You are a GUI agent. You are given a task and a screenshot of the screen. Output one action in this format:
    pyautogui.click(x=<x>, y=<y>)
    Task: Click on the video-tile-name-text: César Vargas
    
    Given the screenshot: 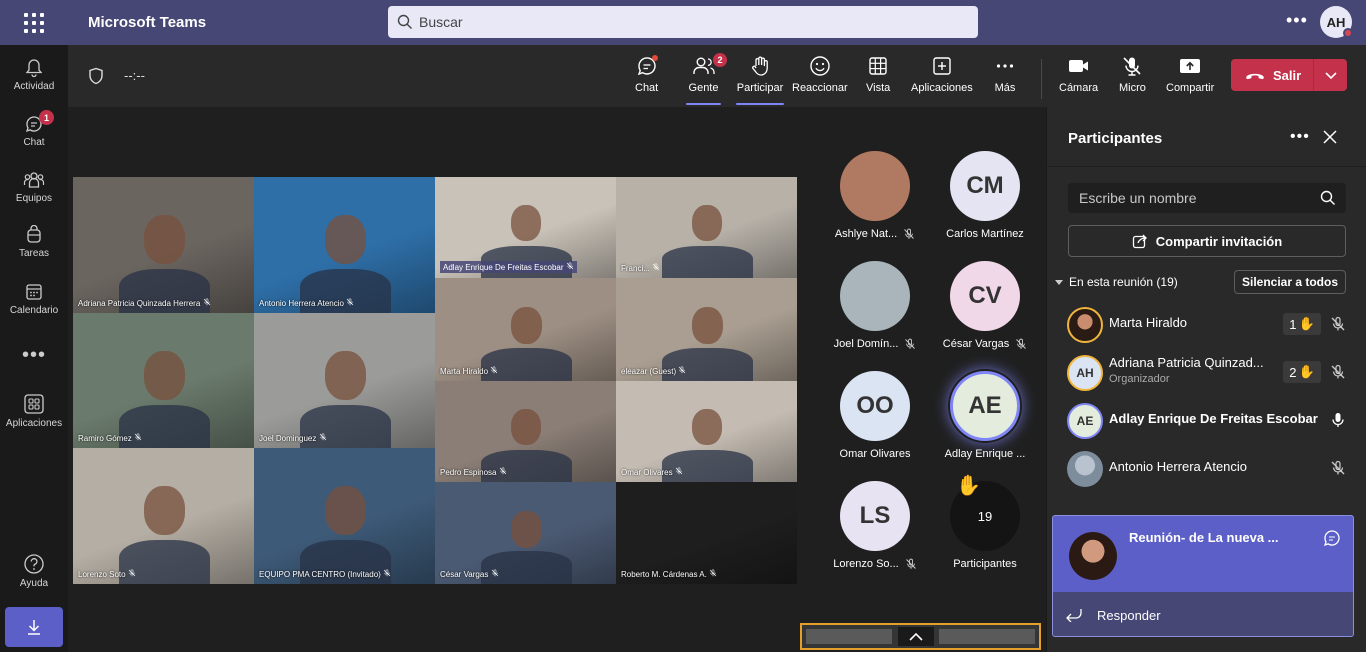 What is the action you would take?
    pyautogui.click(x=464, y=574)
    